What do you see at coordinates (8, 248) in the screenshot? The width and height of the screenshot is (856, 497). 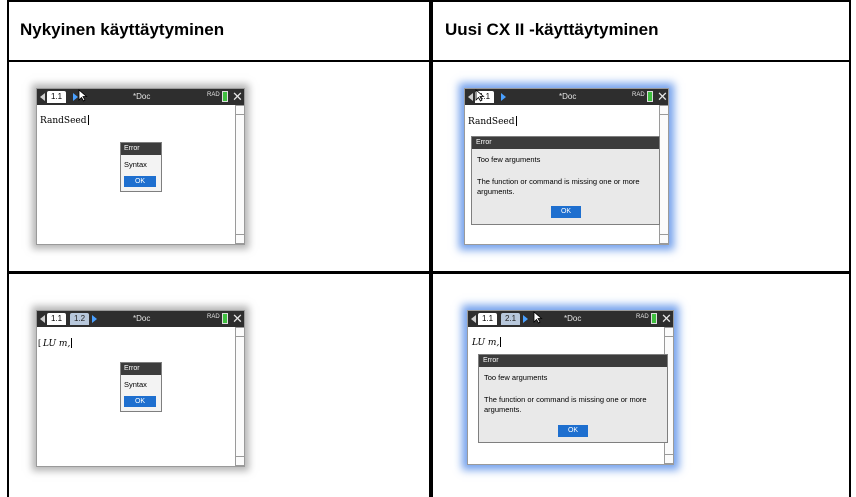 I see `table-border-left` at bounding box center [8, 248].